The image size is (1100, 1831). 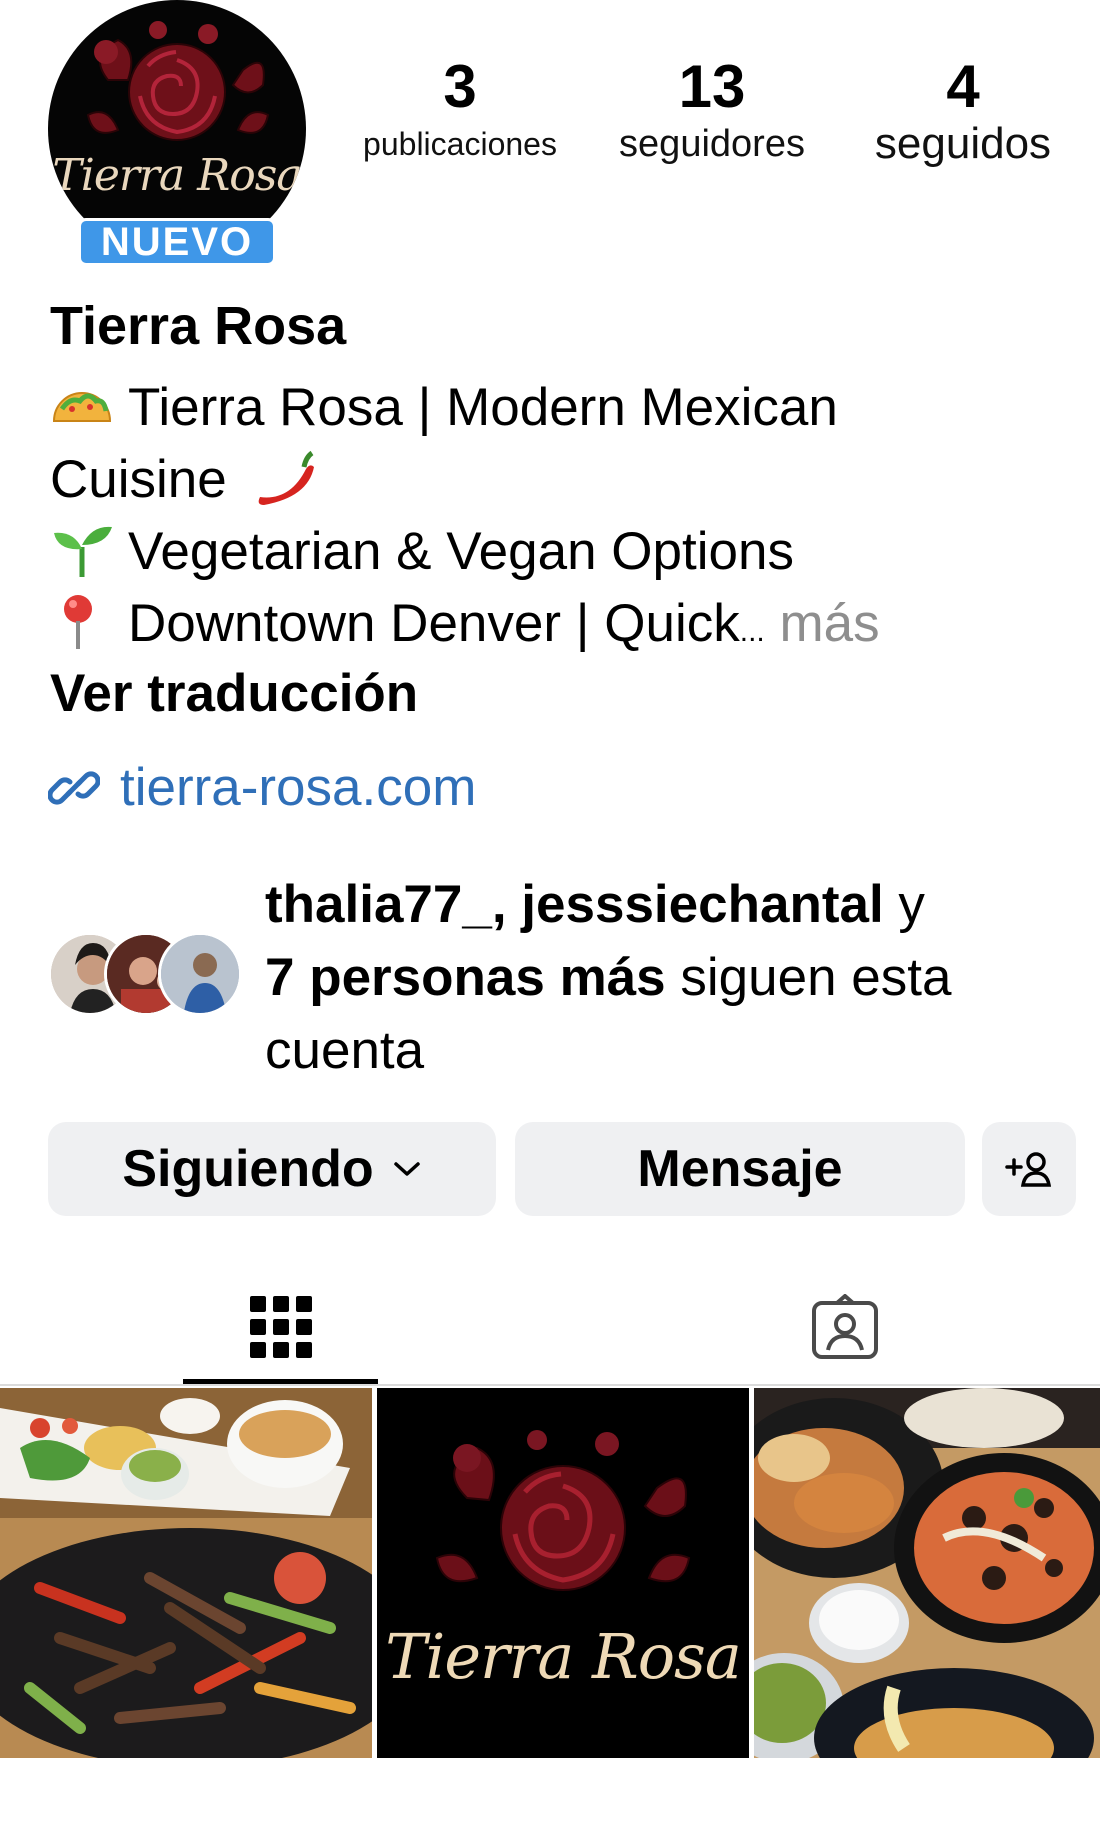 I want to click on bio-line-4-text: Downtown Denver | Quick, so click(x=434, y=623).